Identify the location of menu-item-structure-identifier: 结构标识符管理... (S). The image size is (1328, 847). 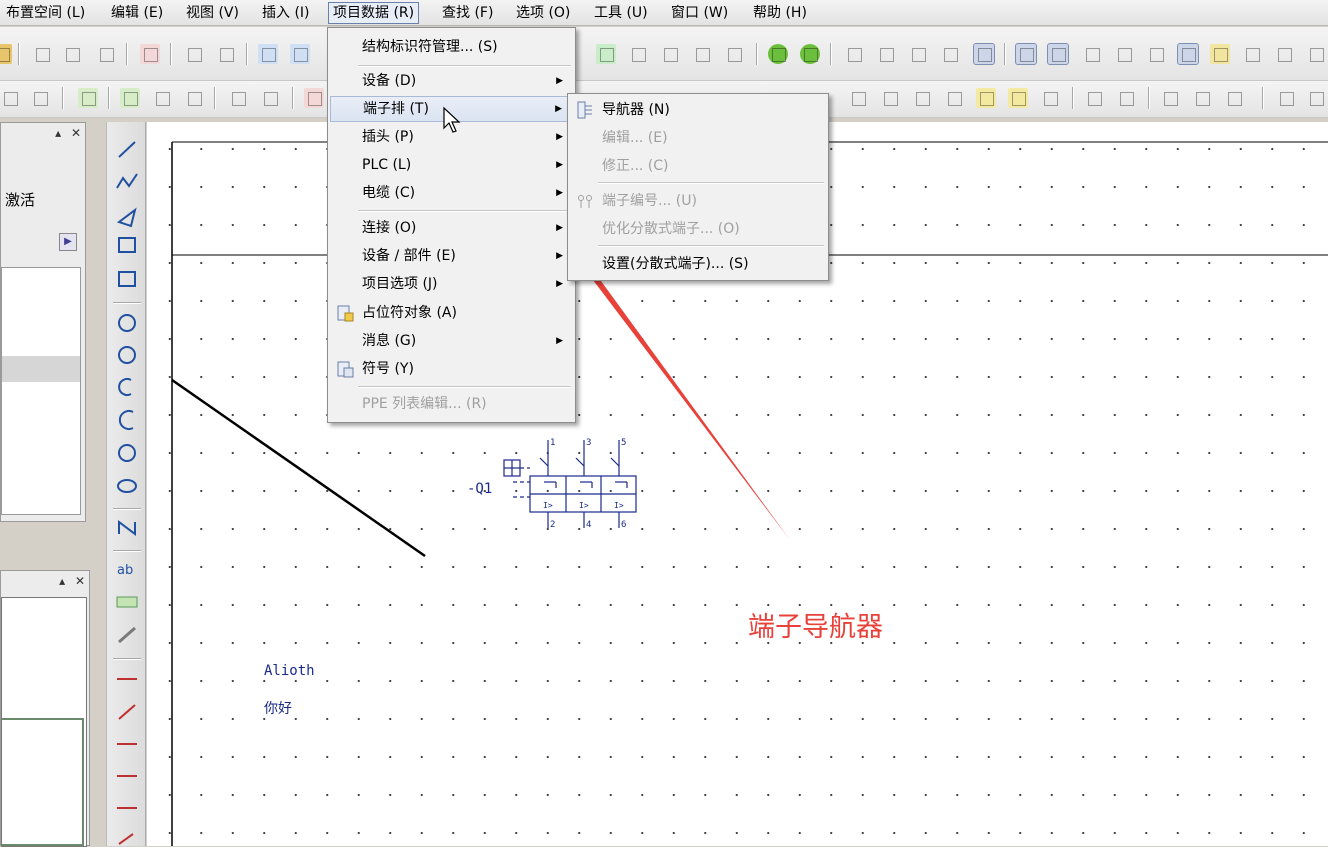
(451, 47).